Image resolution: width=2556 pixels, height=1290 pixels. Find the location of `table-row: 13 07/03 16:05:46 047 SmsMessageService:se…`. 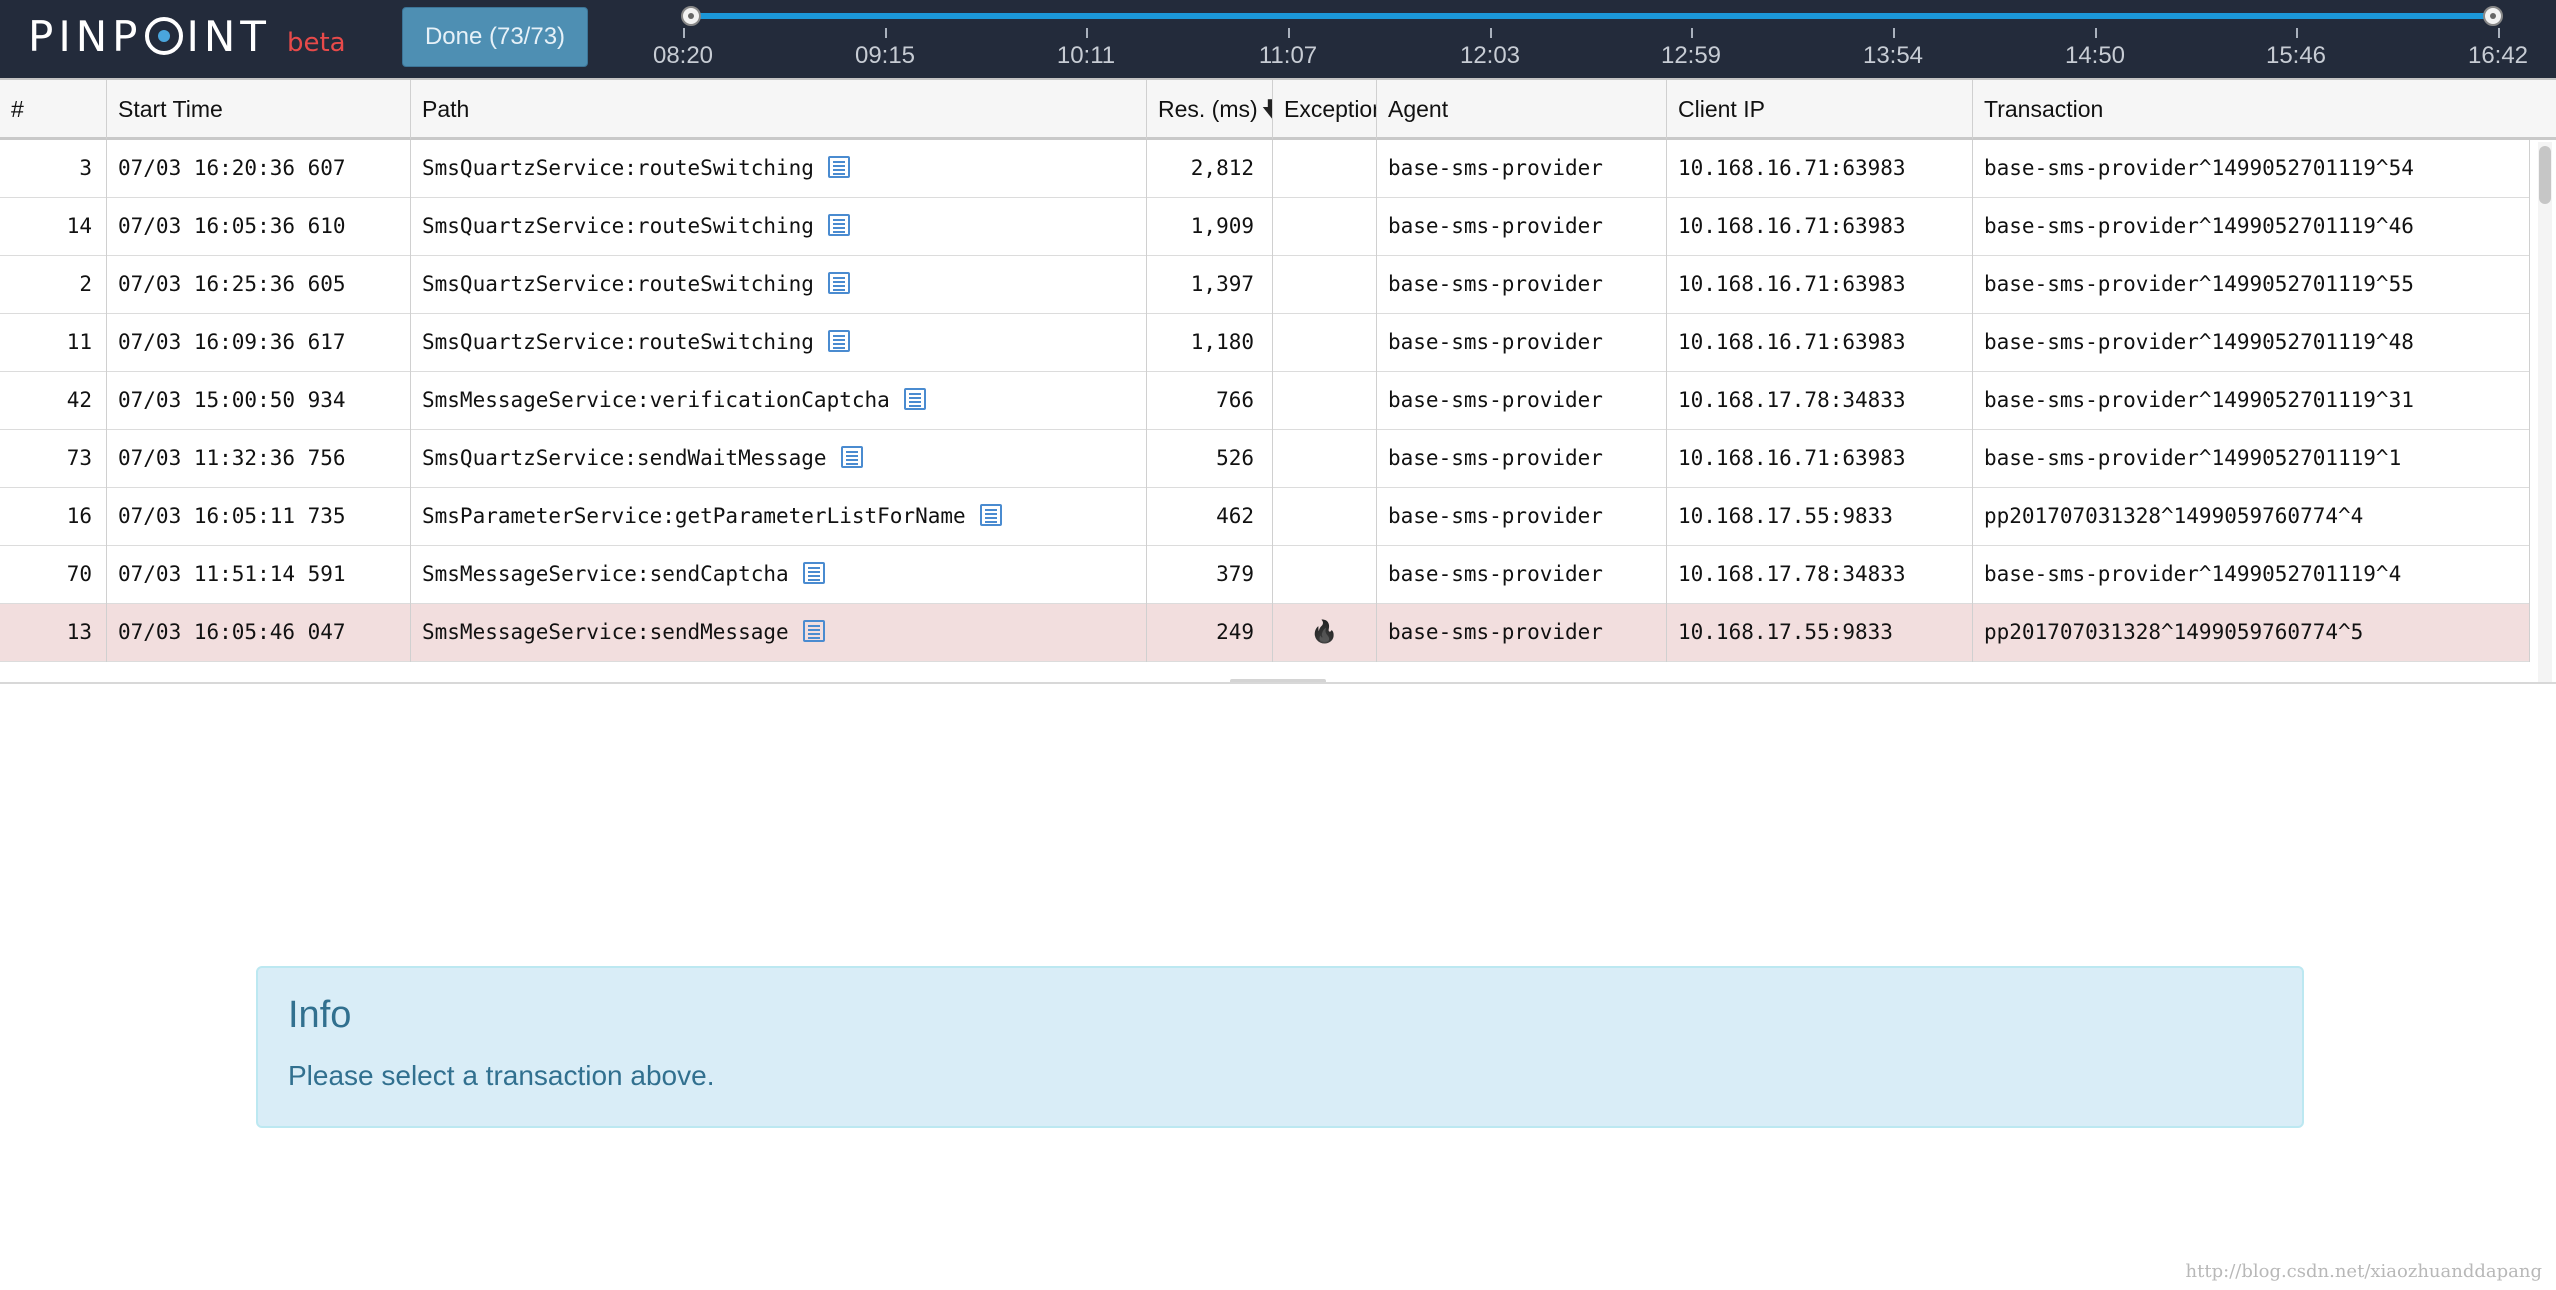

table-row: 13 07/03 16:05:46 047 SmsMessageService:se… is located at coordinates (1265, 633).